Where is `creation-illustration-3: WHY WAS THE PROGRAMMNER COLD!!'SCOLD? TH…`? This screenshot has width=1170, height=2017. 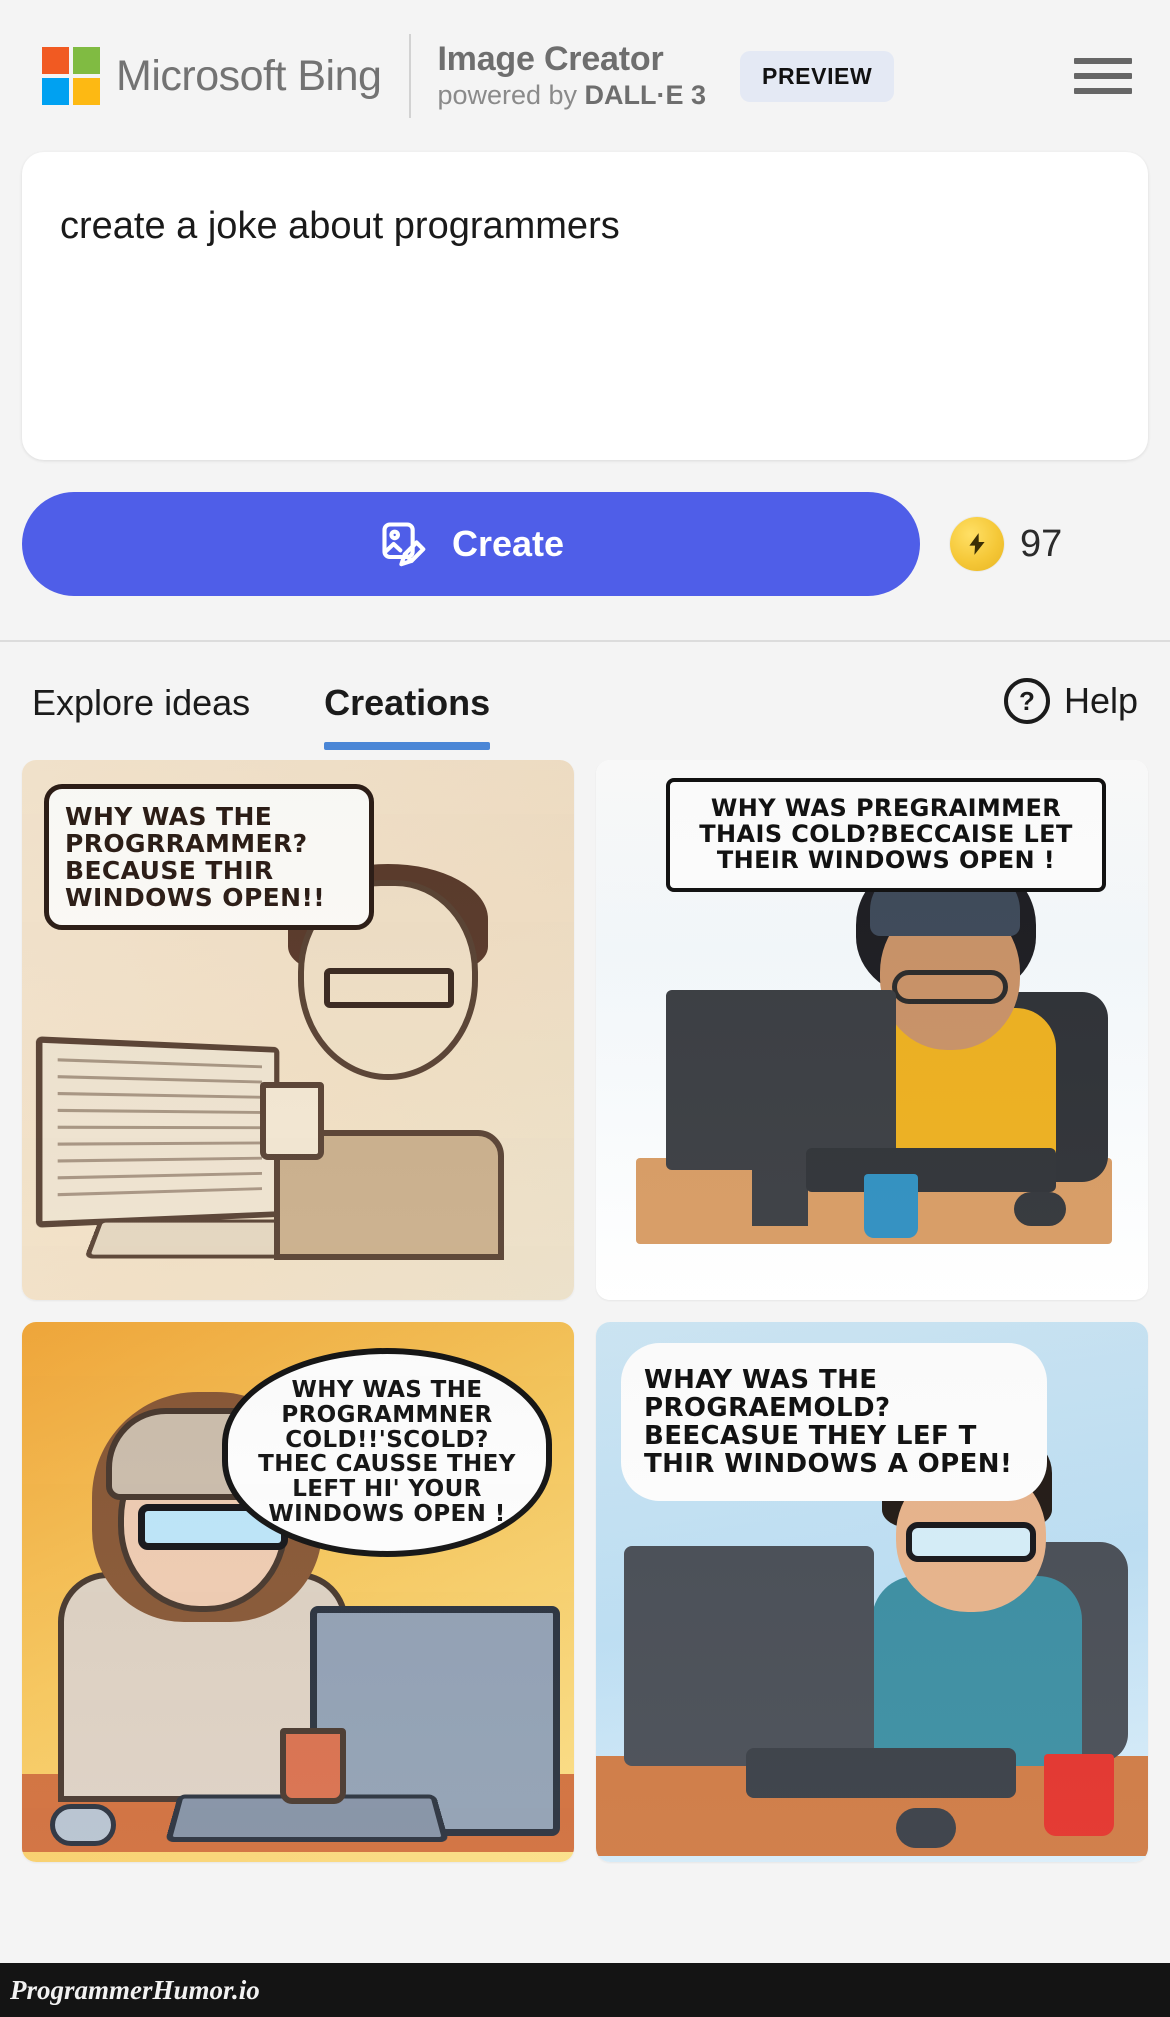
creation-illustration-3: WHY WAS THE PROGRAMMNER COLD!!'SCOLD? TH… is located at coordinates (298, 1592).